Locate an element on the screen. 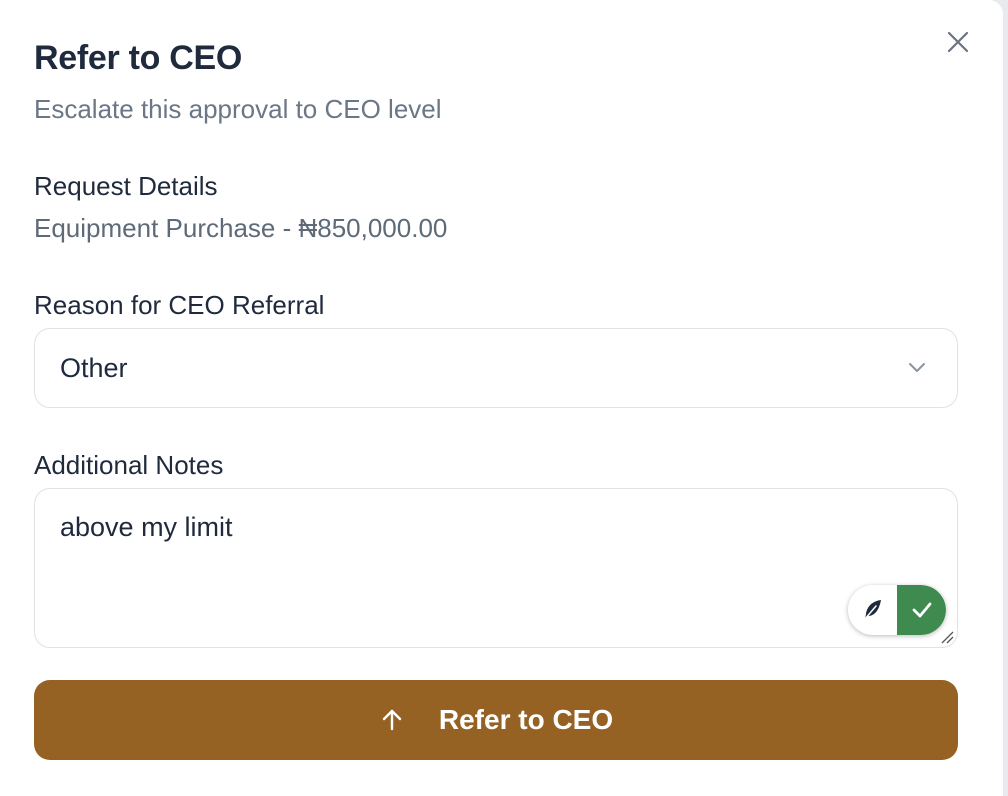 The width and height of the screenshot is (1008, 796). close-icon is located at coordinates (958, 42).